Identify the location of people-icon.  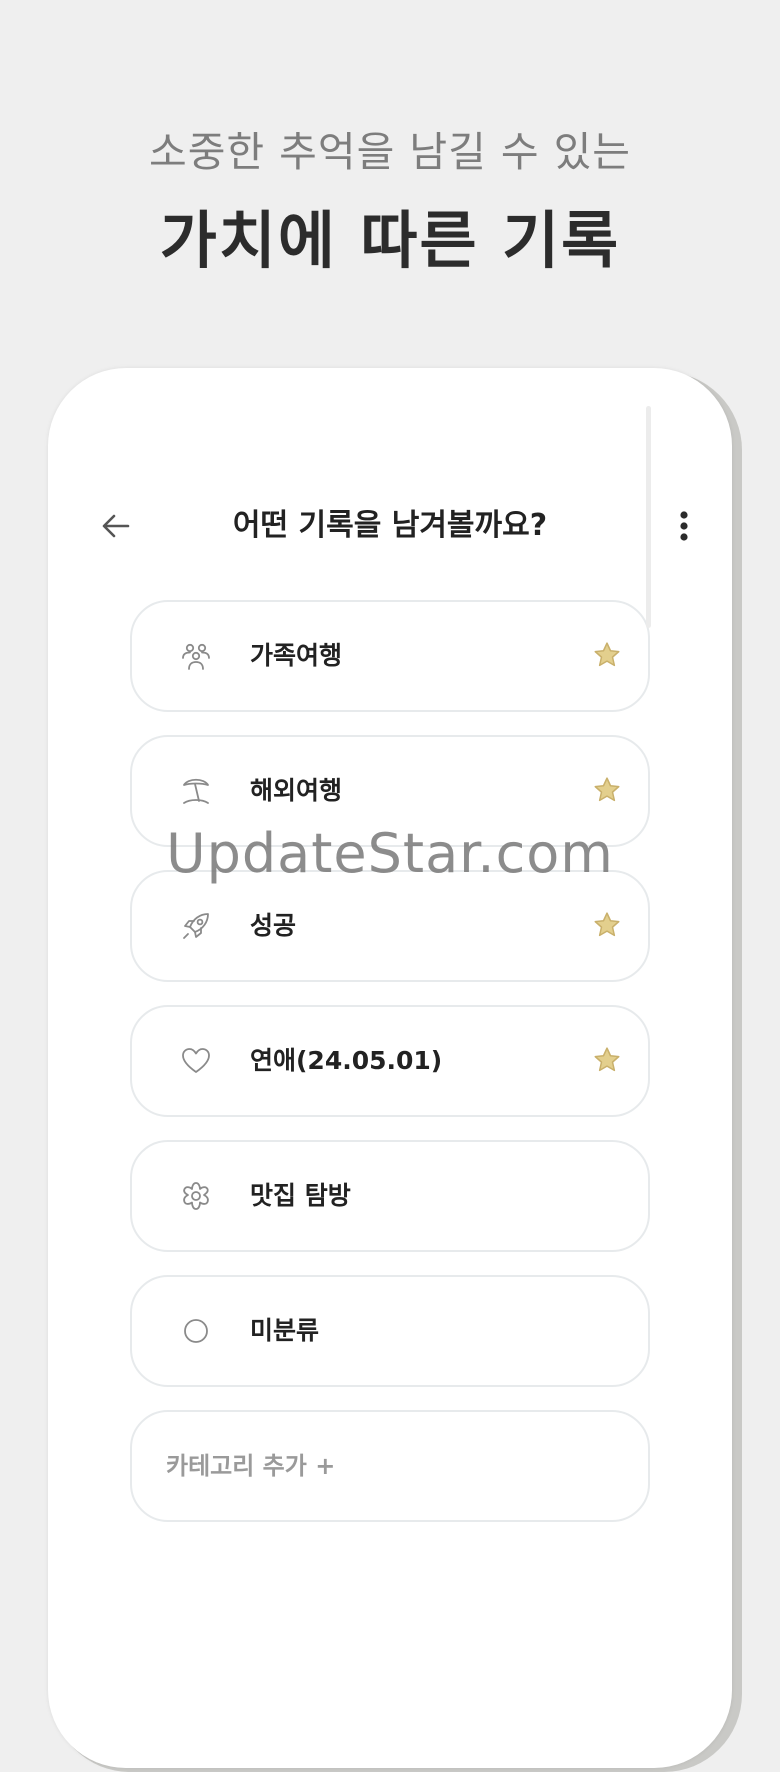
(196, 656).